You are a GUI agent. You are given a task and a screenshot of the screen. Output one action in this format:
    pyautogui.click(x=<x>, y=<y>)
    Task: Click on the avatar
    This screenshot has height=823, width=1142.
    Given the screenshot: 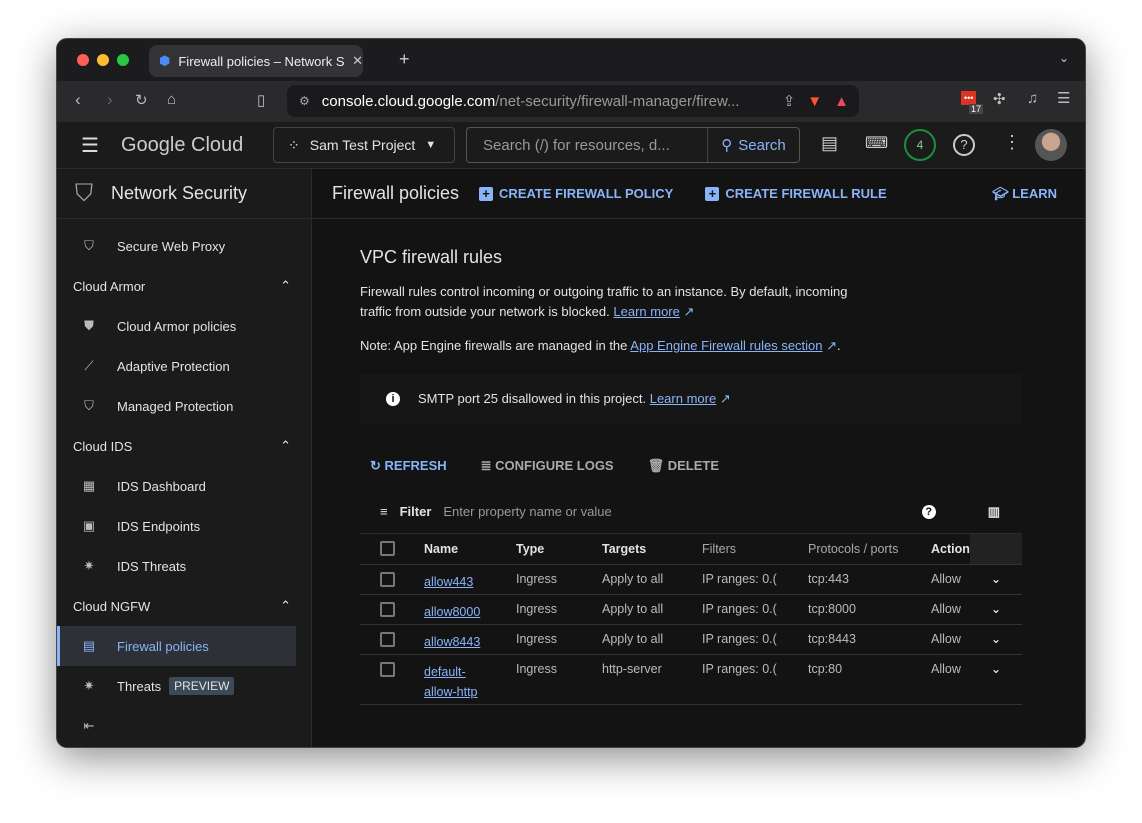 What is the action you would take?
    pyautogui.click(x=1051, y=145)
    